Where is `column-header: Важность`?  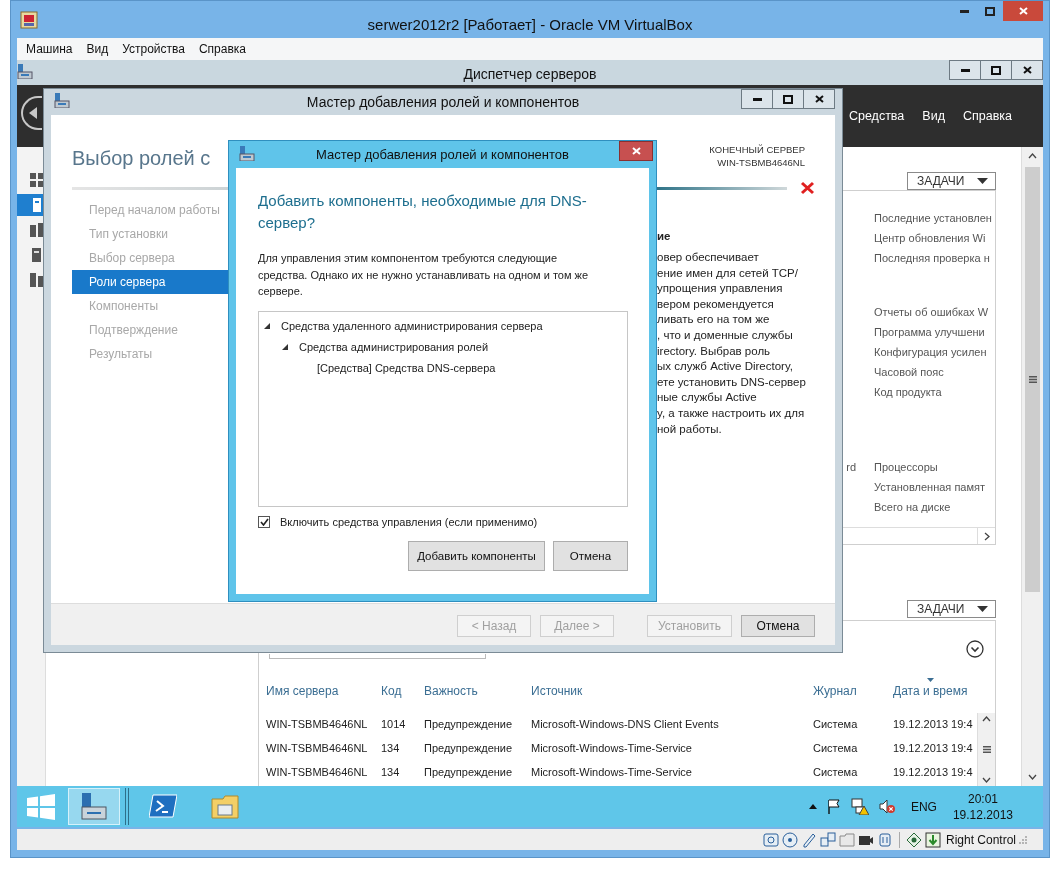
column-header: Важность is located at coordinates (451, 691).